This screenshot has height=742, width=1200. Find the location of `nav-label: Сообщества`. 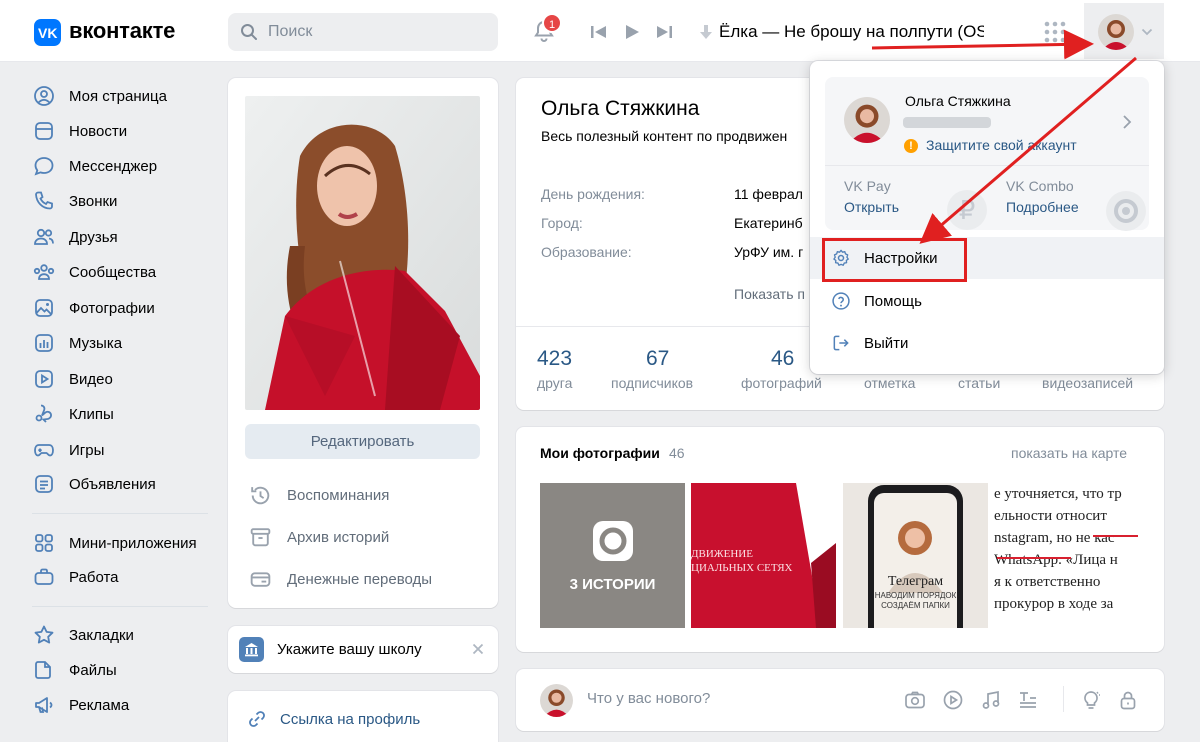

nav-label: Сообщества is located at coordinates (113, 272).